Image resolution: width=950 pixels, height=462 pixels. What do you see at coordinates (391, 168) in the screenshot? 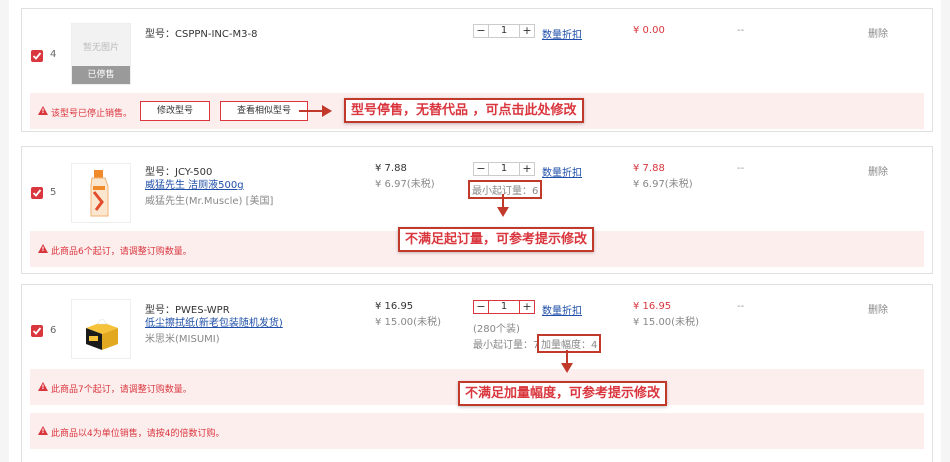
I see `unit-price: ¥ 7.88` at bounding box center [391, 168].